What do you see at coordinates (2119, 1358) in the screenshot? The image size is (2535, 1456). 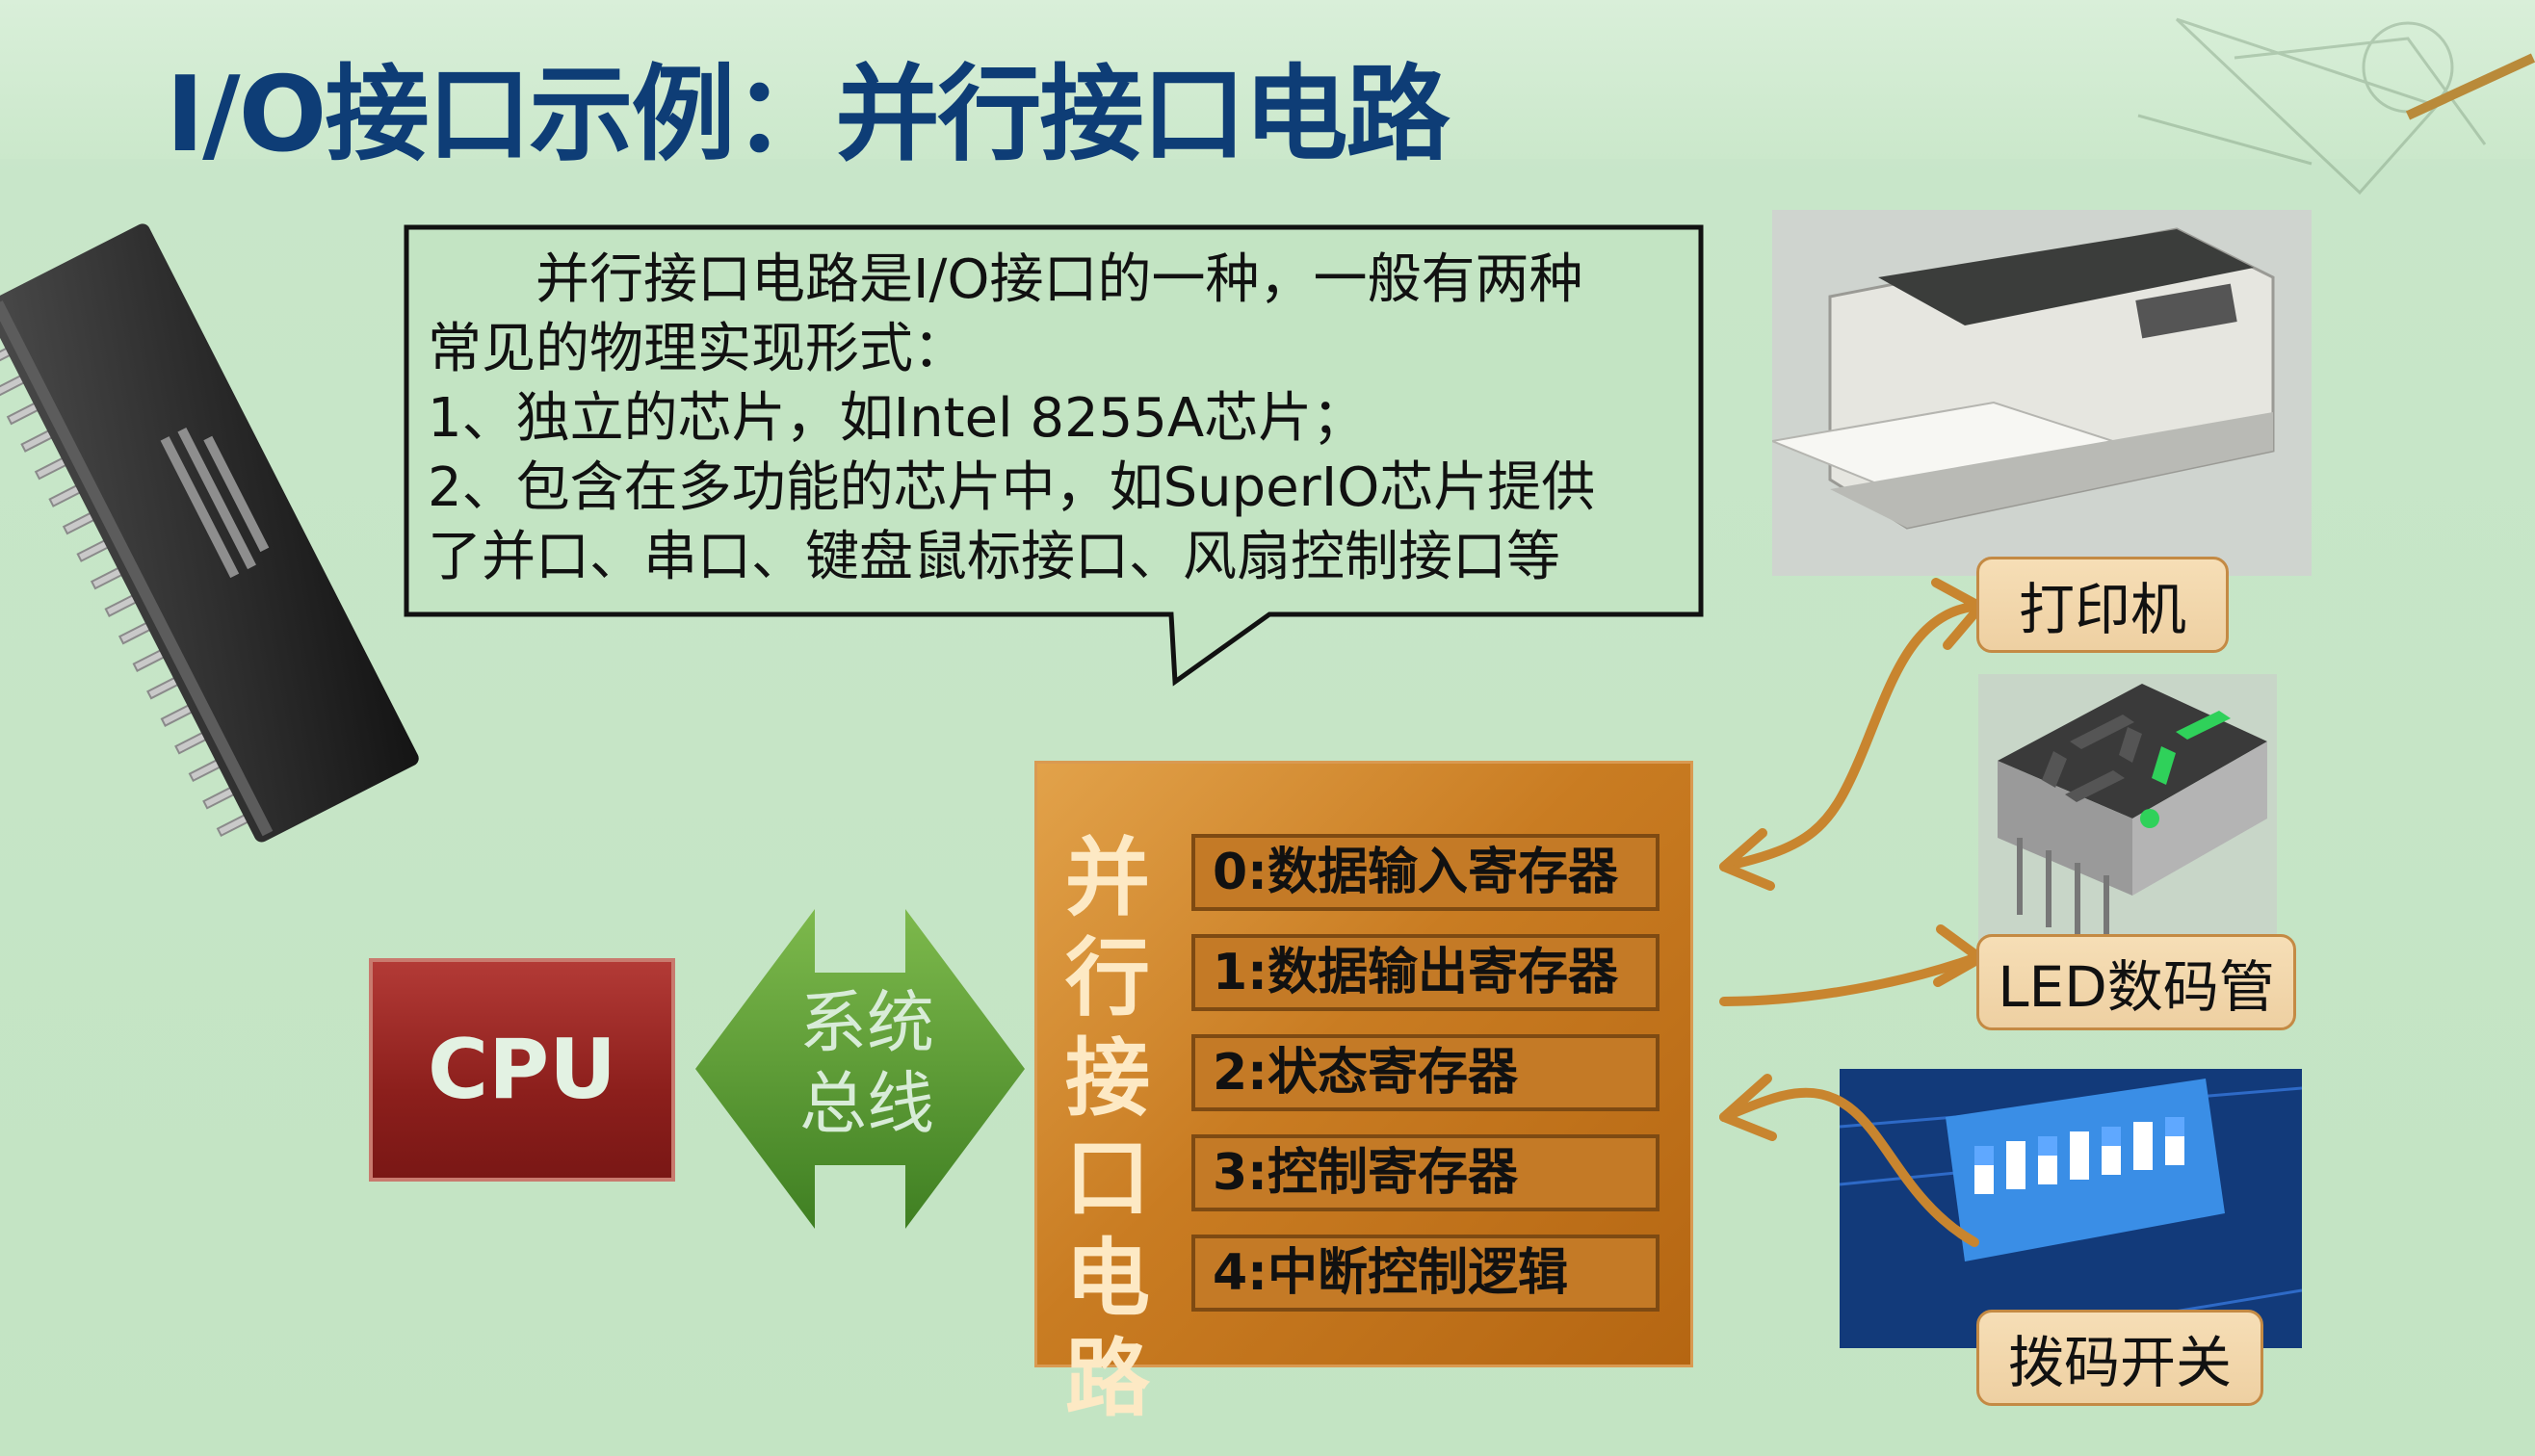 I see `dip-switch-label: 拨码开关` at bounding box center [2119, 1358].